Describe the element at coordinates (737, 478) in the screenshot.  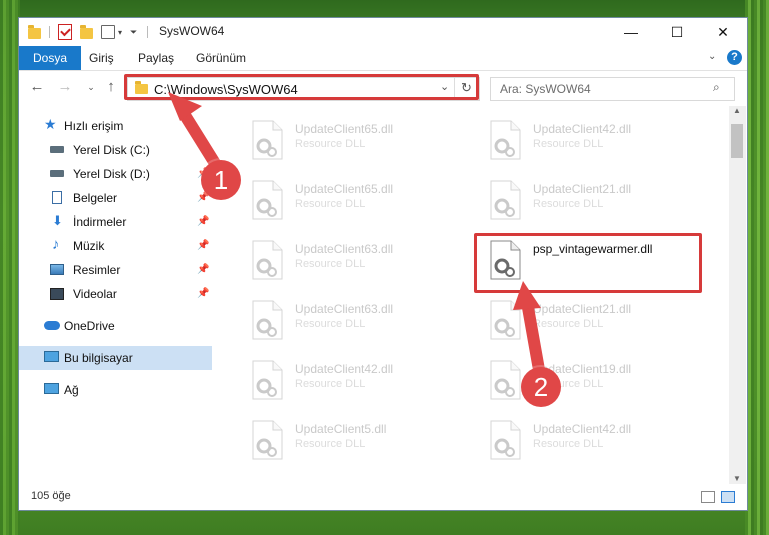
I see `scroll-down-icon: ▼` at that location.